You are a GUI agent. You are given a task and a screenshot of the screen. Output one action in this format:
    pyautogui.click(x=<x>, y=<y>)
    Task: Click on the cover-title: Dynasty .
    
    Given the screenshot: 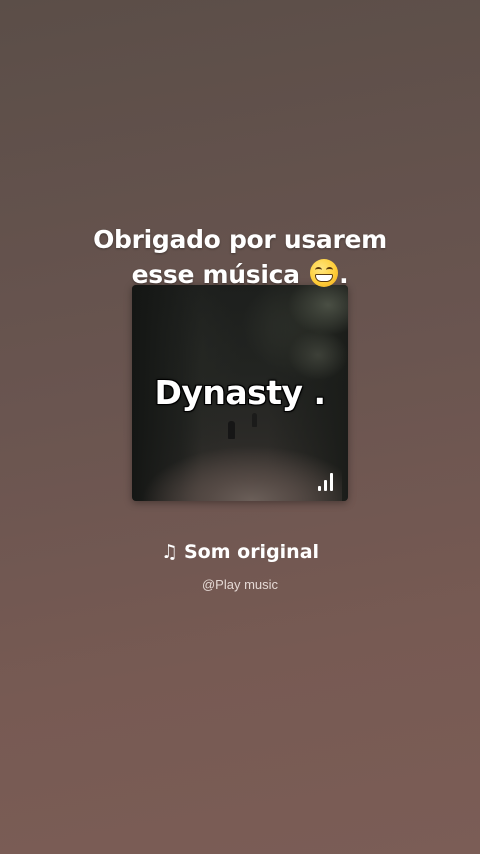 What is the action you would take?
    pyautogui.click(x=240, y=392)
    